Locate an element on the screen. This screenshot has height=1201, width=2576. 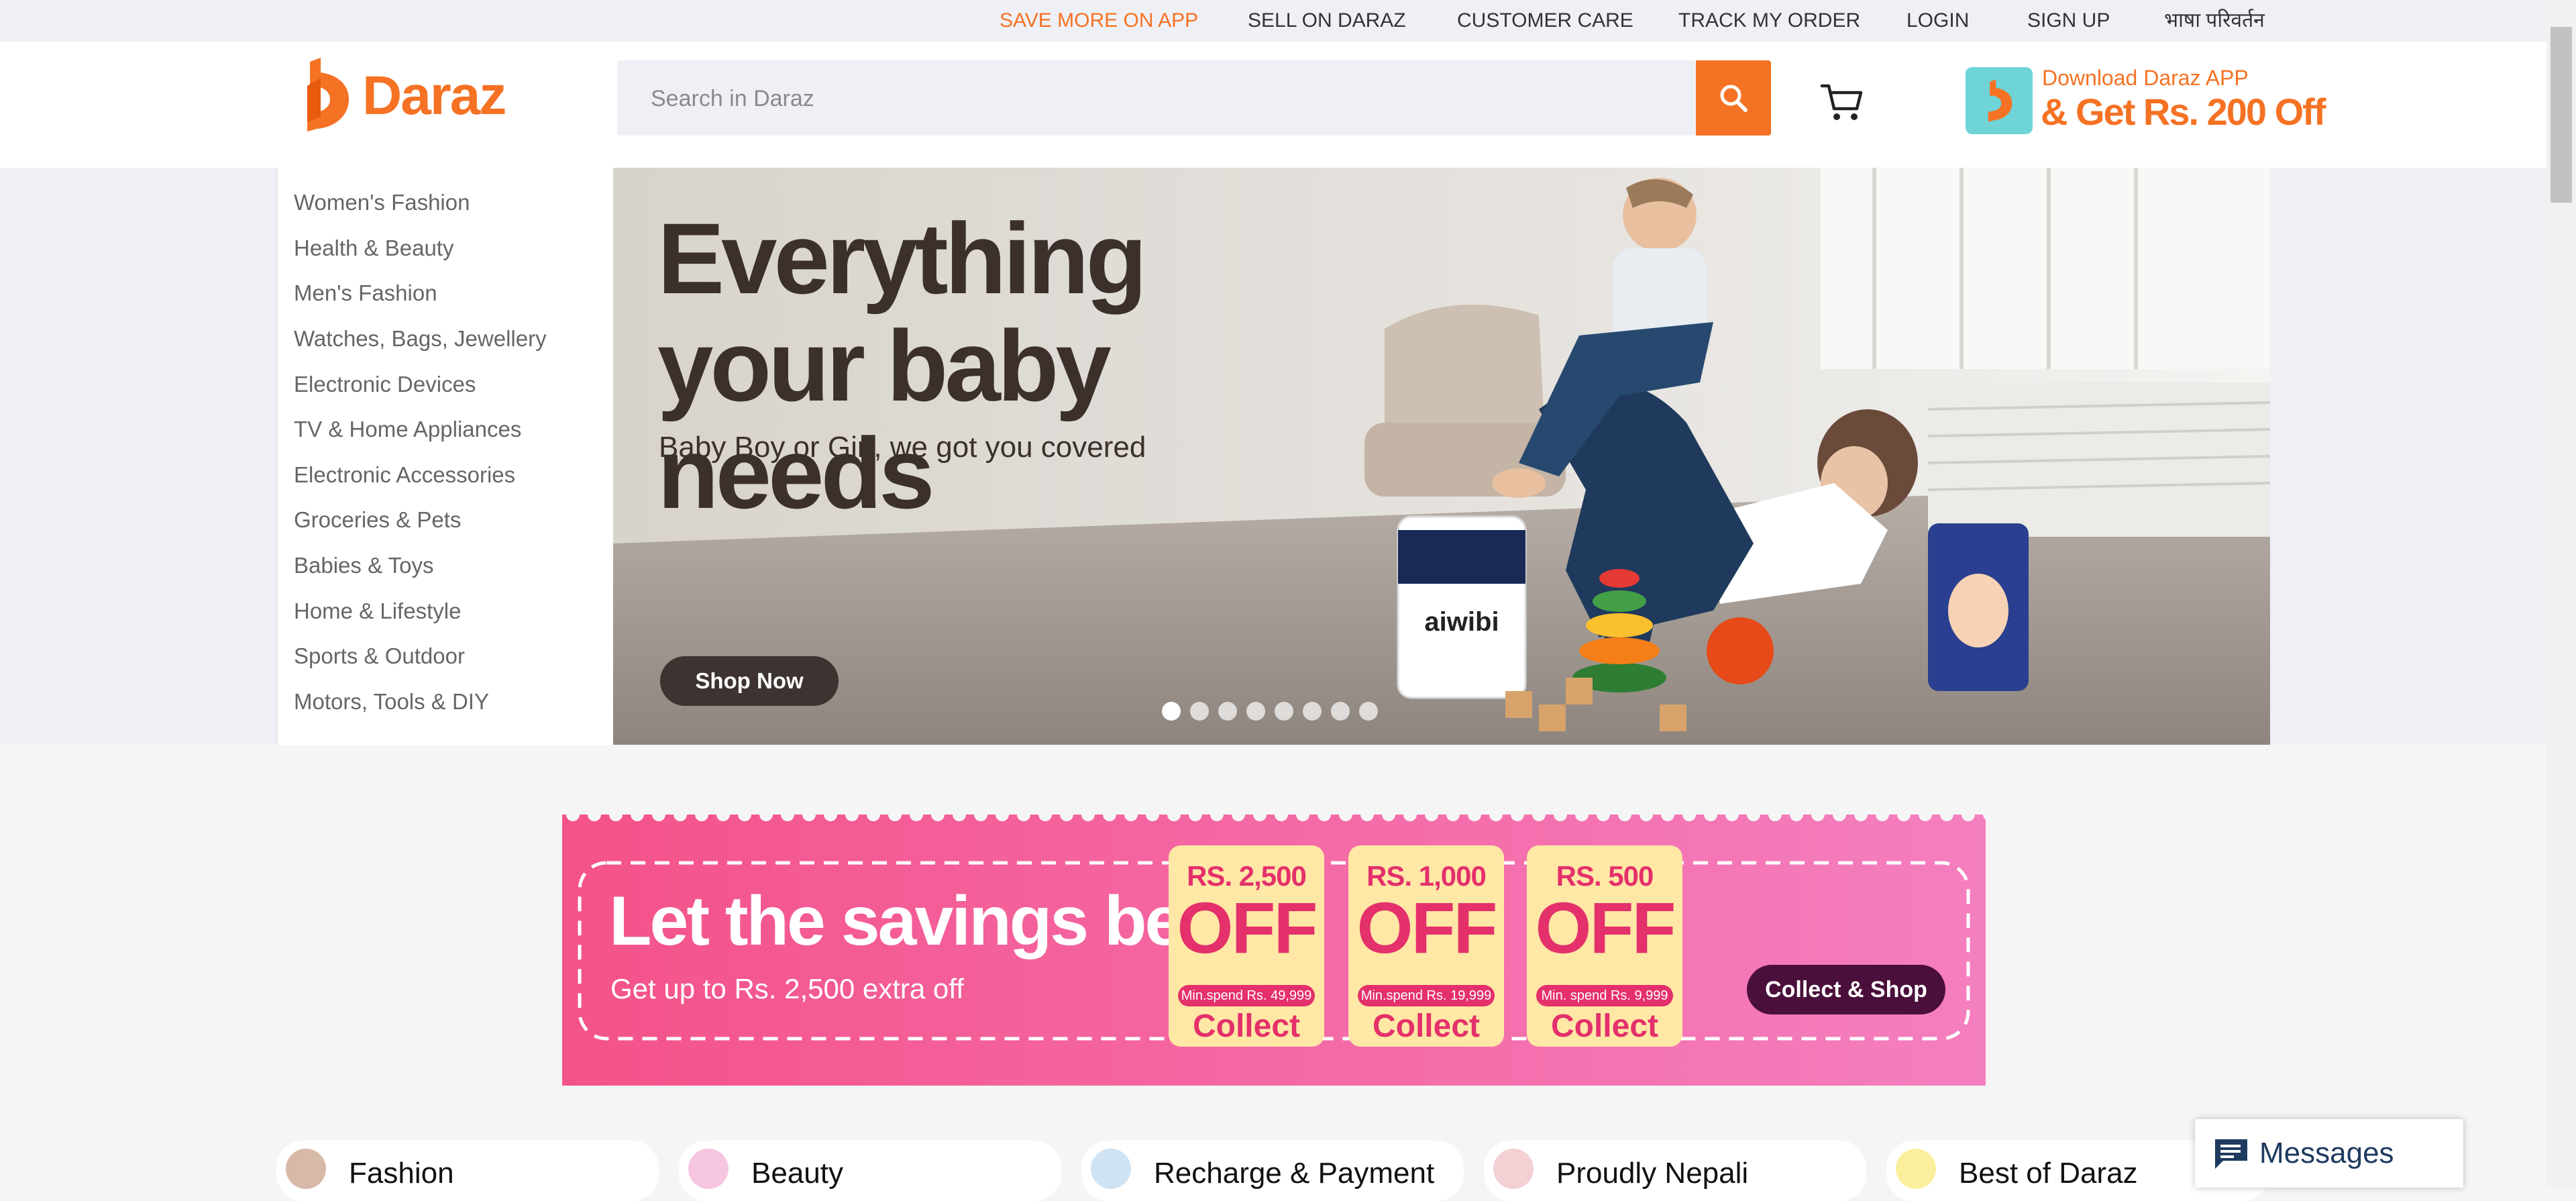
shopping-cart-icon is located at coordinates (1841, 102).